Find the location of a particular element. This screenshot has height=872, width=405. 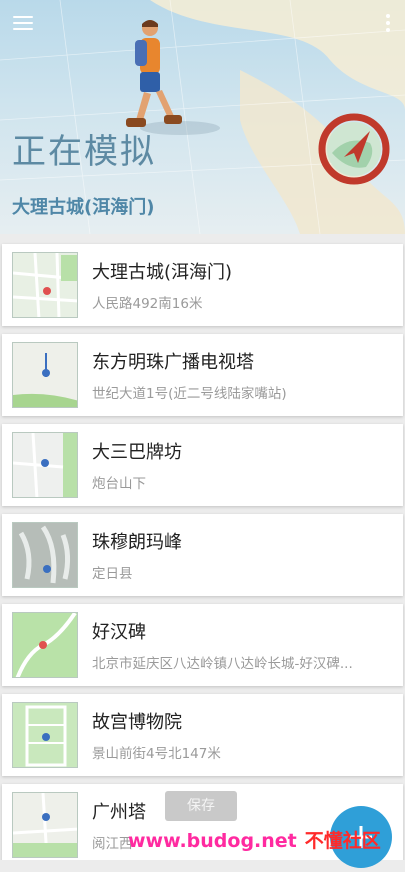

watermark: www.budog.net 不懂社区 is located at coordinates (254, 839).